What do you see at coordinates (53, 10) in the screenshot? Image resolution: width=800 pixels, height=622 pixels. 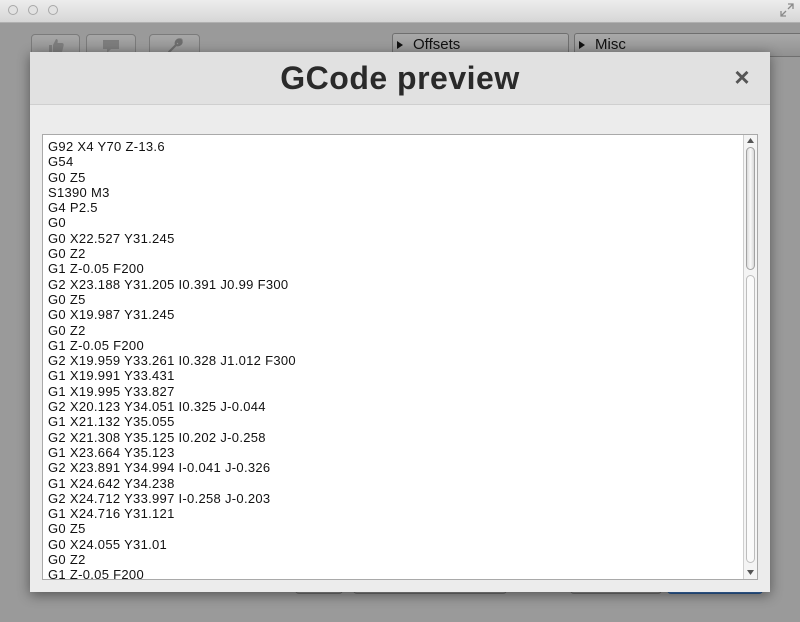 I see `window-zoom-button` at bounding box center [53, 10].